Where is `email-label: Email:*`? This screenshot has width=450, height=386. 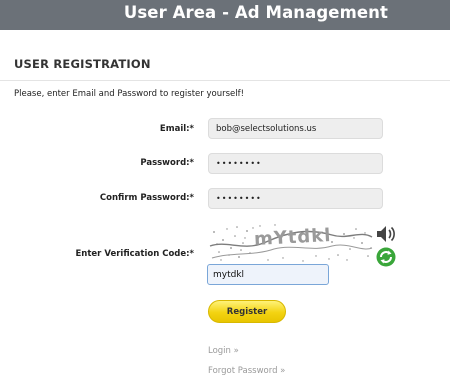
email-label: Email:* is located at coordinates (176, 129).